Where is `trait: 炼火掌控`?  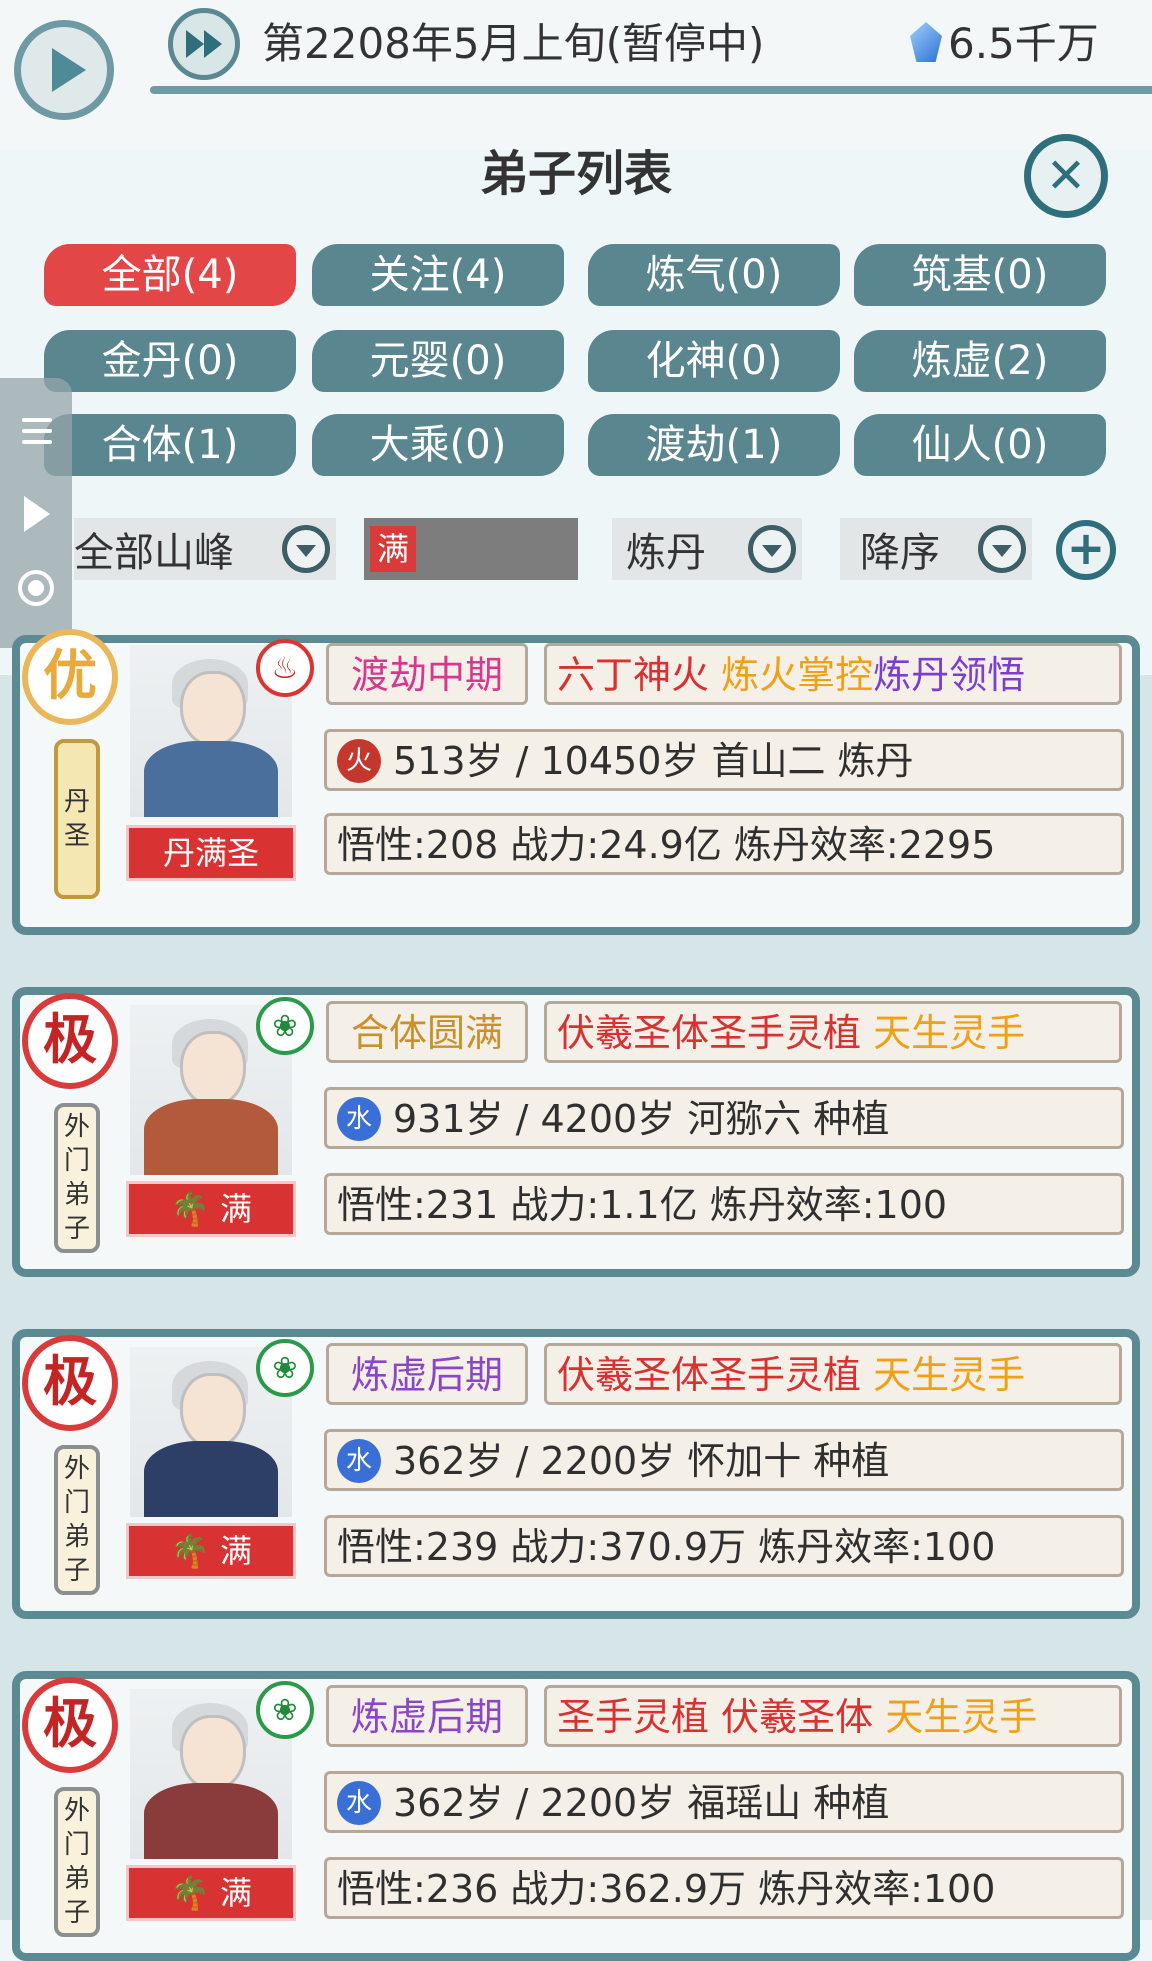 trait: 炼火掌控 is located at coordinates (797, 675).